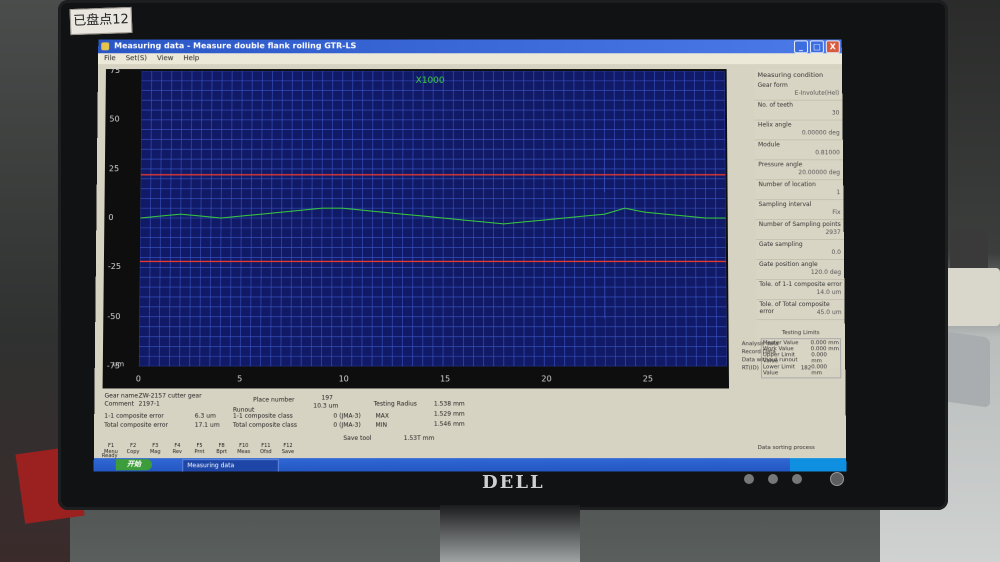 Image resolution: width=1000 pixels, height=562 pixels. Describe the element at coordinates (769, 360) in the screenshot. I see `analysis-line: Data without runout` at that location.